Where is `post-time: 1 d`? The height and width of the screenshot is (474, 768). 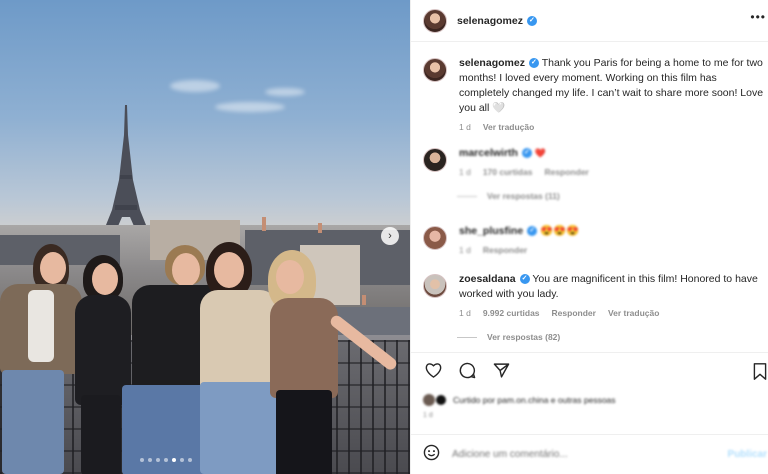
post-time: 1 d is located at coordinates (428, 415).